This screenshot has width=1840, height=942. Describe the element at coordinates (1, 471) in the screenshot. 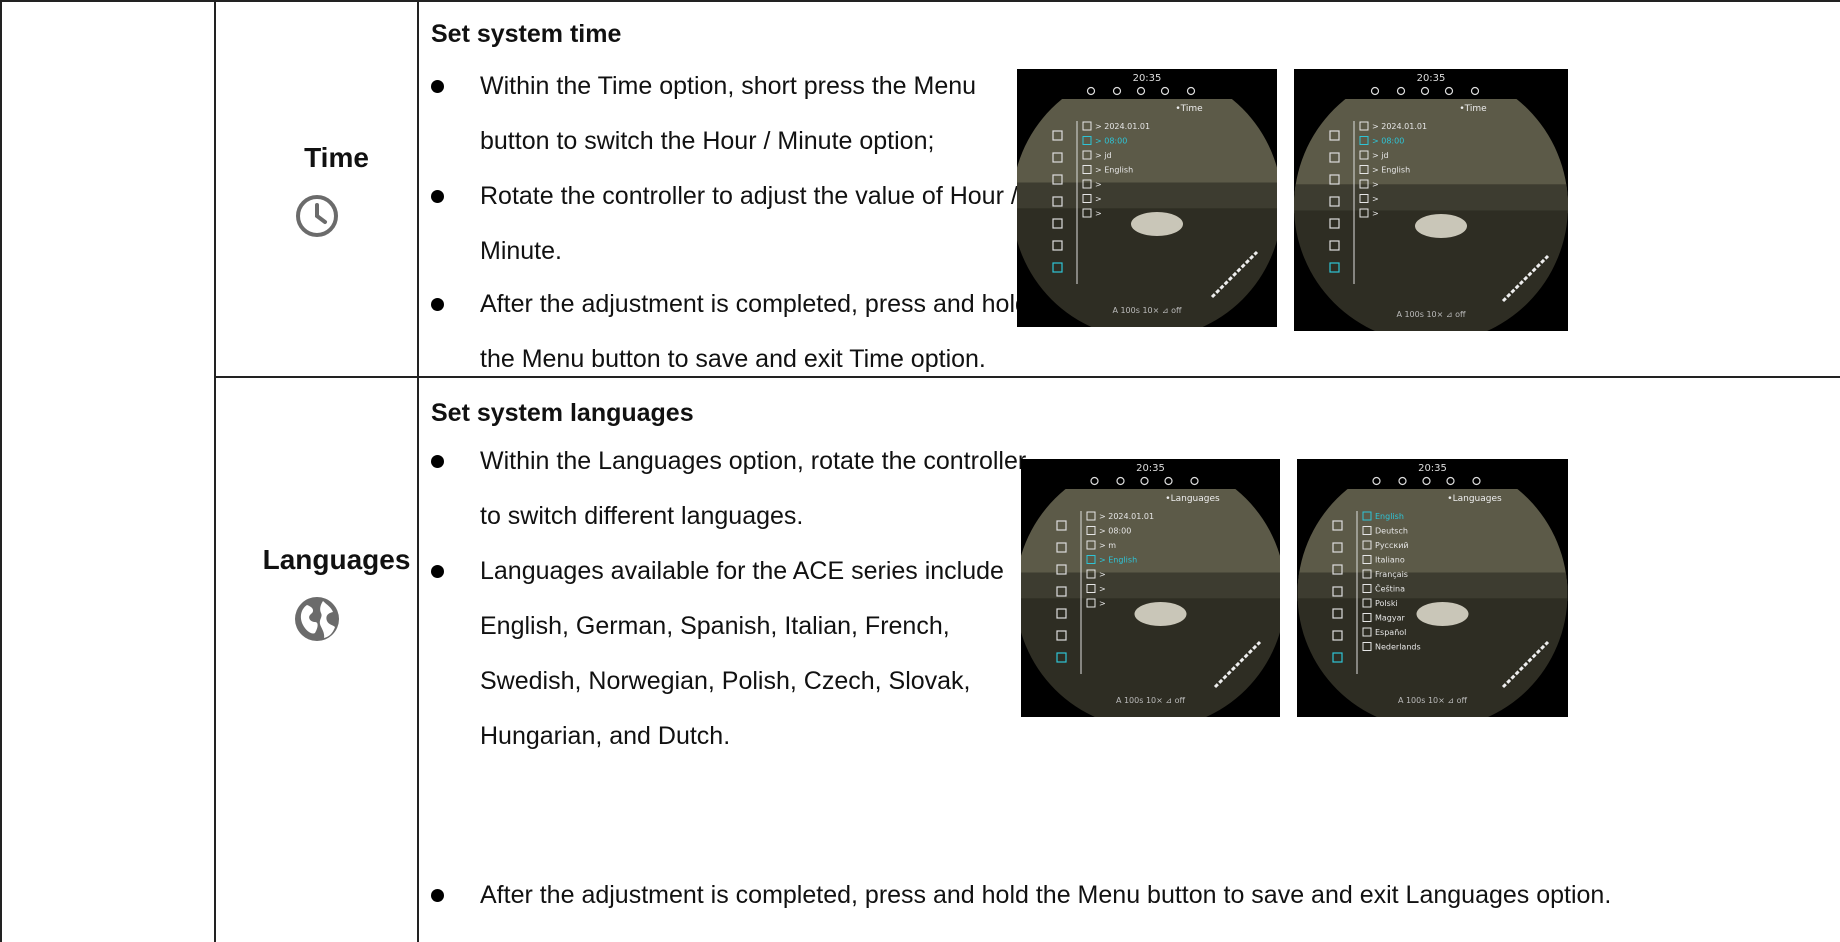

I see `table-border-left` at that location.